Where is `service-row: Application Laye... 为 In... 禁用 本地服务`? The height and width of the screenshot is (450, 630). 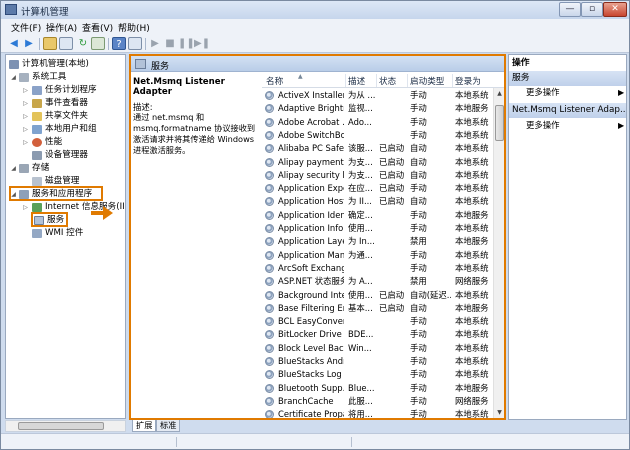
service-row: Application Laye... 为 In... 禁用 本地服务 is located at coordinates (377, 241).